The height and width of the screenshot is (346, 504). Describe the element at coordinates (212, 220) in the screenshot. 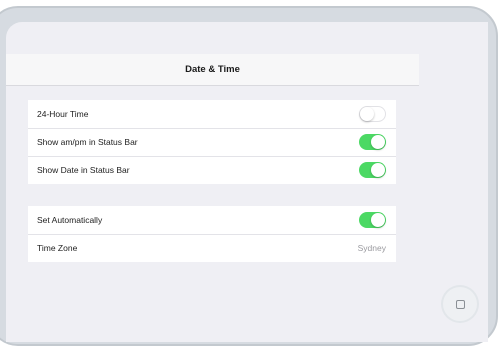

I see `row-set-automatically: Set Automatically` at that location.